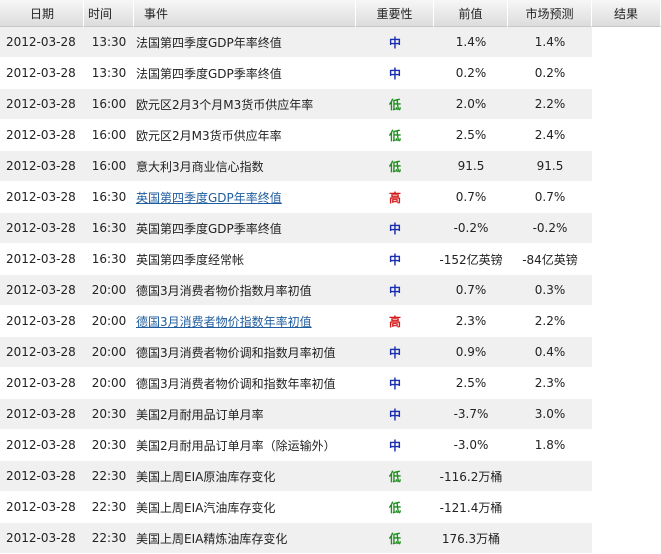 The height and width of the screenshot is (554, 661). I want to click on row-time: 16:00, so click(109, 166).